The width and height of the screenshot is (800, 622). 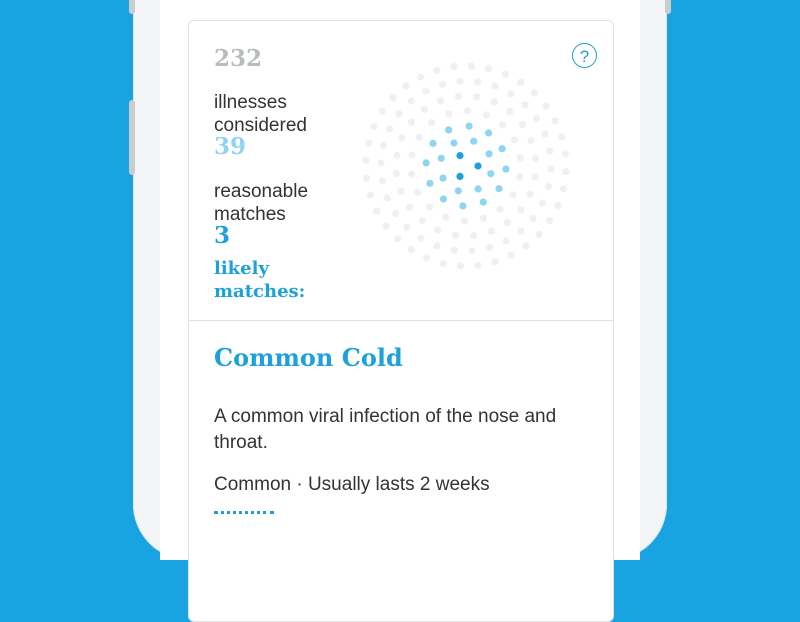 What do you see at coordinates (230, 146) in the screenshot?
I see `reasonable-count: 39` at bounding box center [230, 146].